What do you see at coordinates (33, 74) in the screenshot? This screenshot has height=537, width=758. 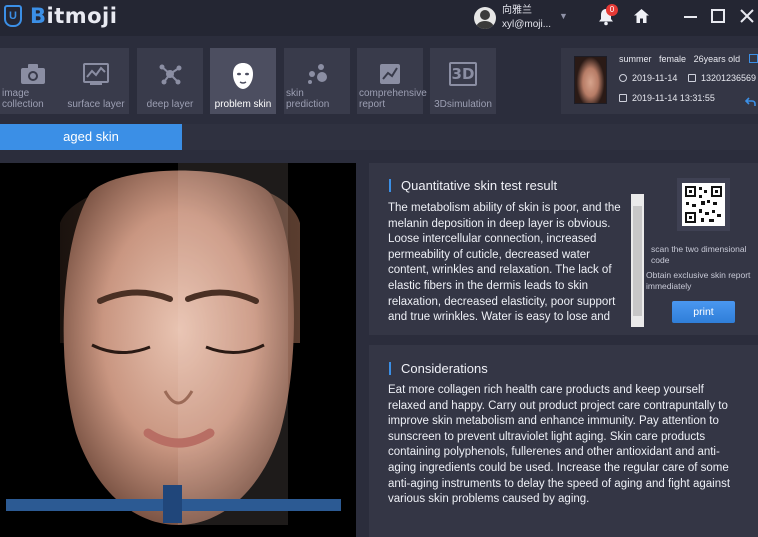 I see `camera-icon` at bounding box center [33, 74].